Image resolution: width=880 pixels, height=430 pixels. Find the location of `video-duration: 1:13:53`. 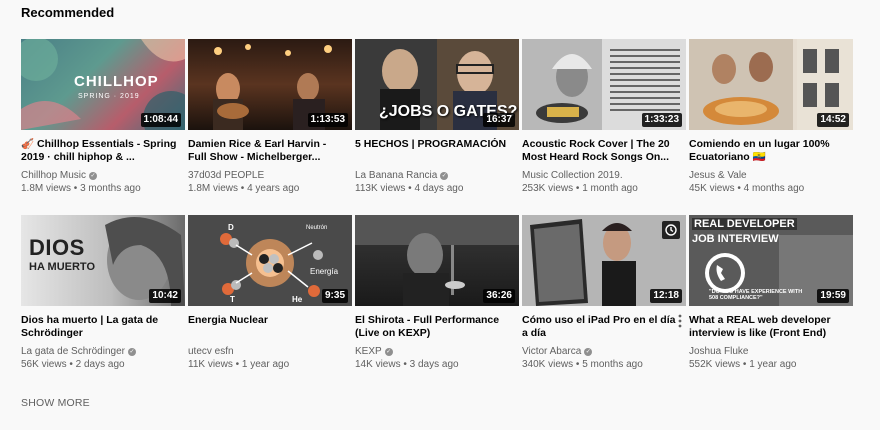

video-duration: 1:13:53 is located at coordinates (327, 120).